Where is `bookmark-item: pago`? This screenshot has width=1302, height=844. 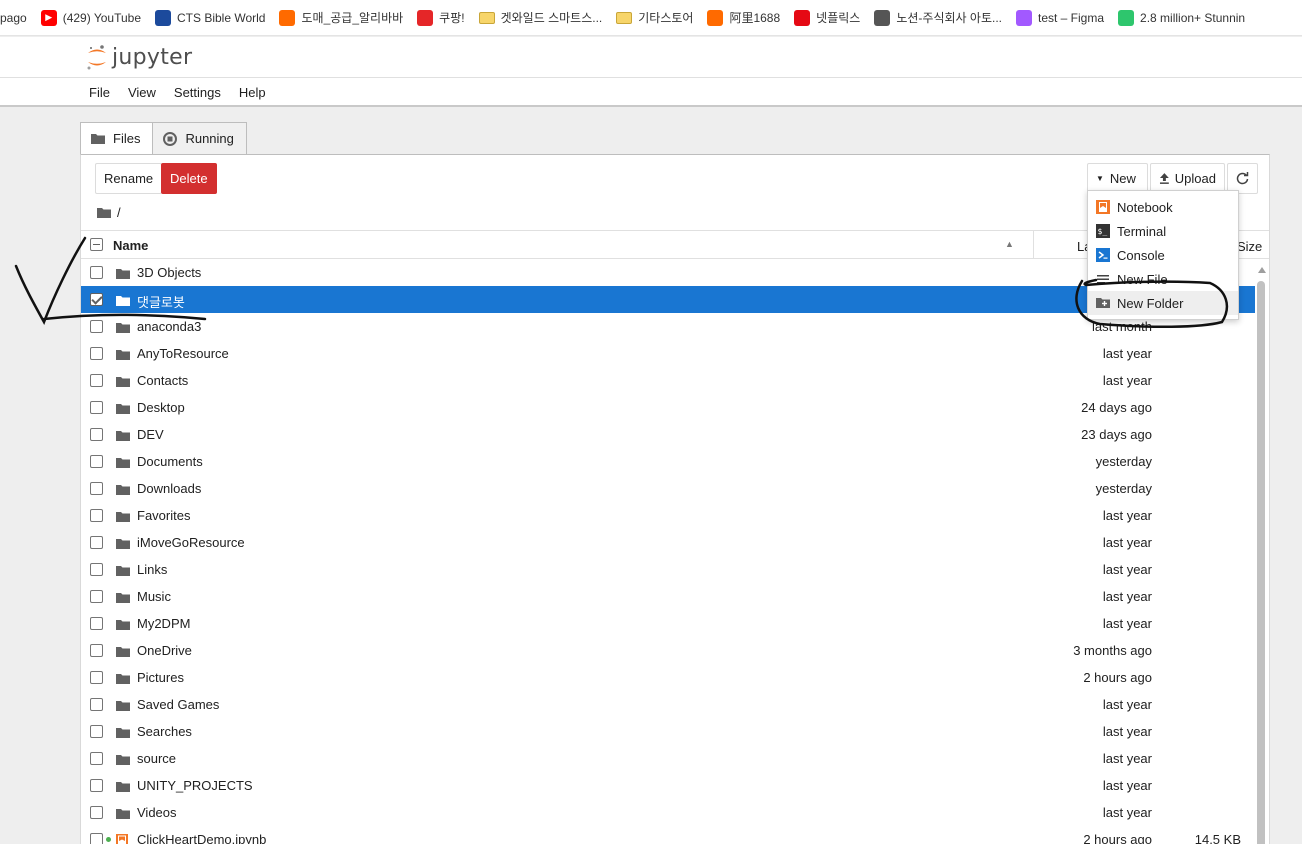 bookmark-item: pago is located at coordinates (17, 17).